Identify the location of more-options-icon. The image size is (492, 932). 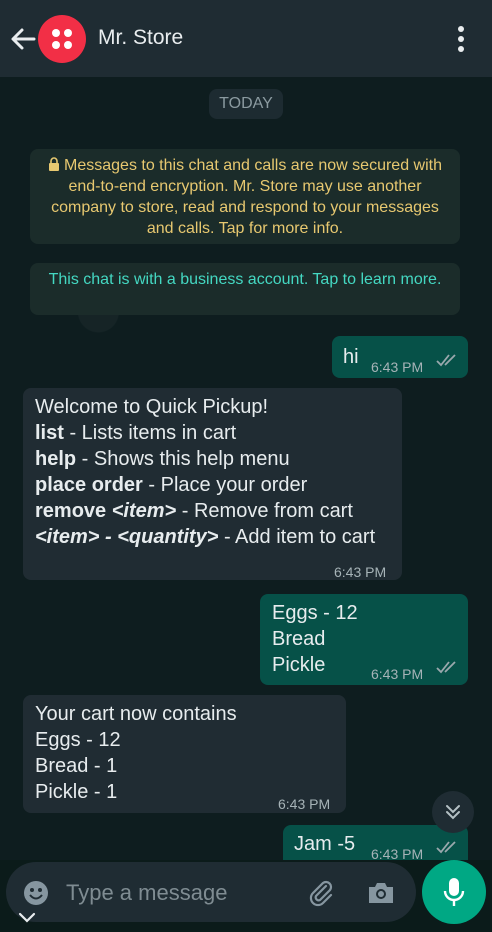
(461, 39).